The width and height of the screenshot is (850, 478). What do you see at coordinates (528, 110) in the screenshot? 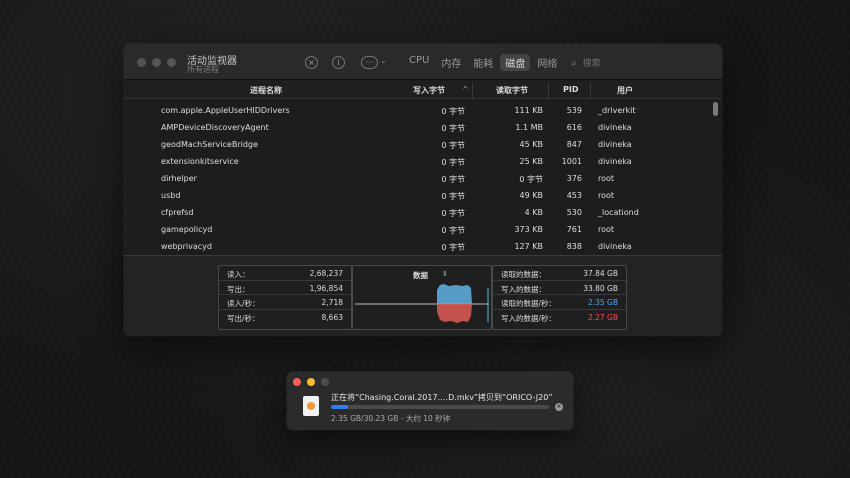
I see `bytes-read: 111 KB` at bounding box center [528, 110].